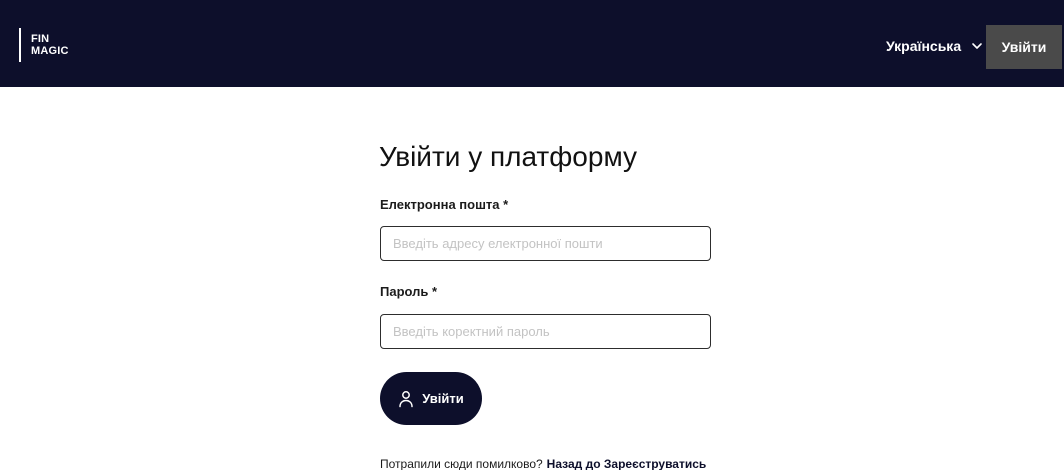  Describe the element at coordinates (508, 156) in the screenshot. I see `page-title: Увійти у платформу` at that location.